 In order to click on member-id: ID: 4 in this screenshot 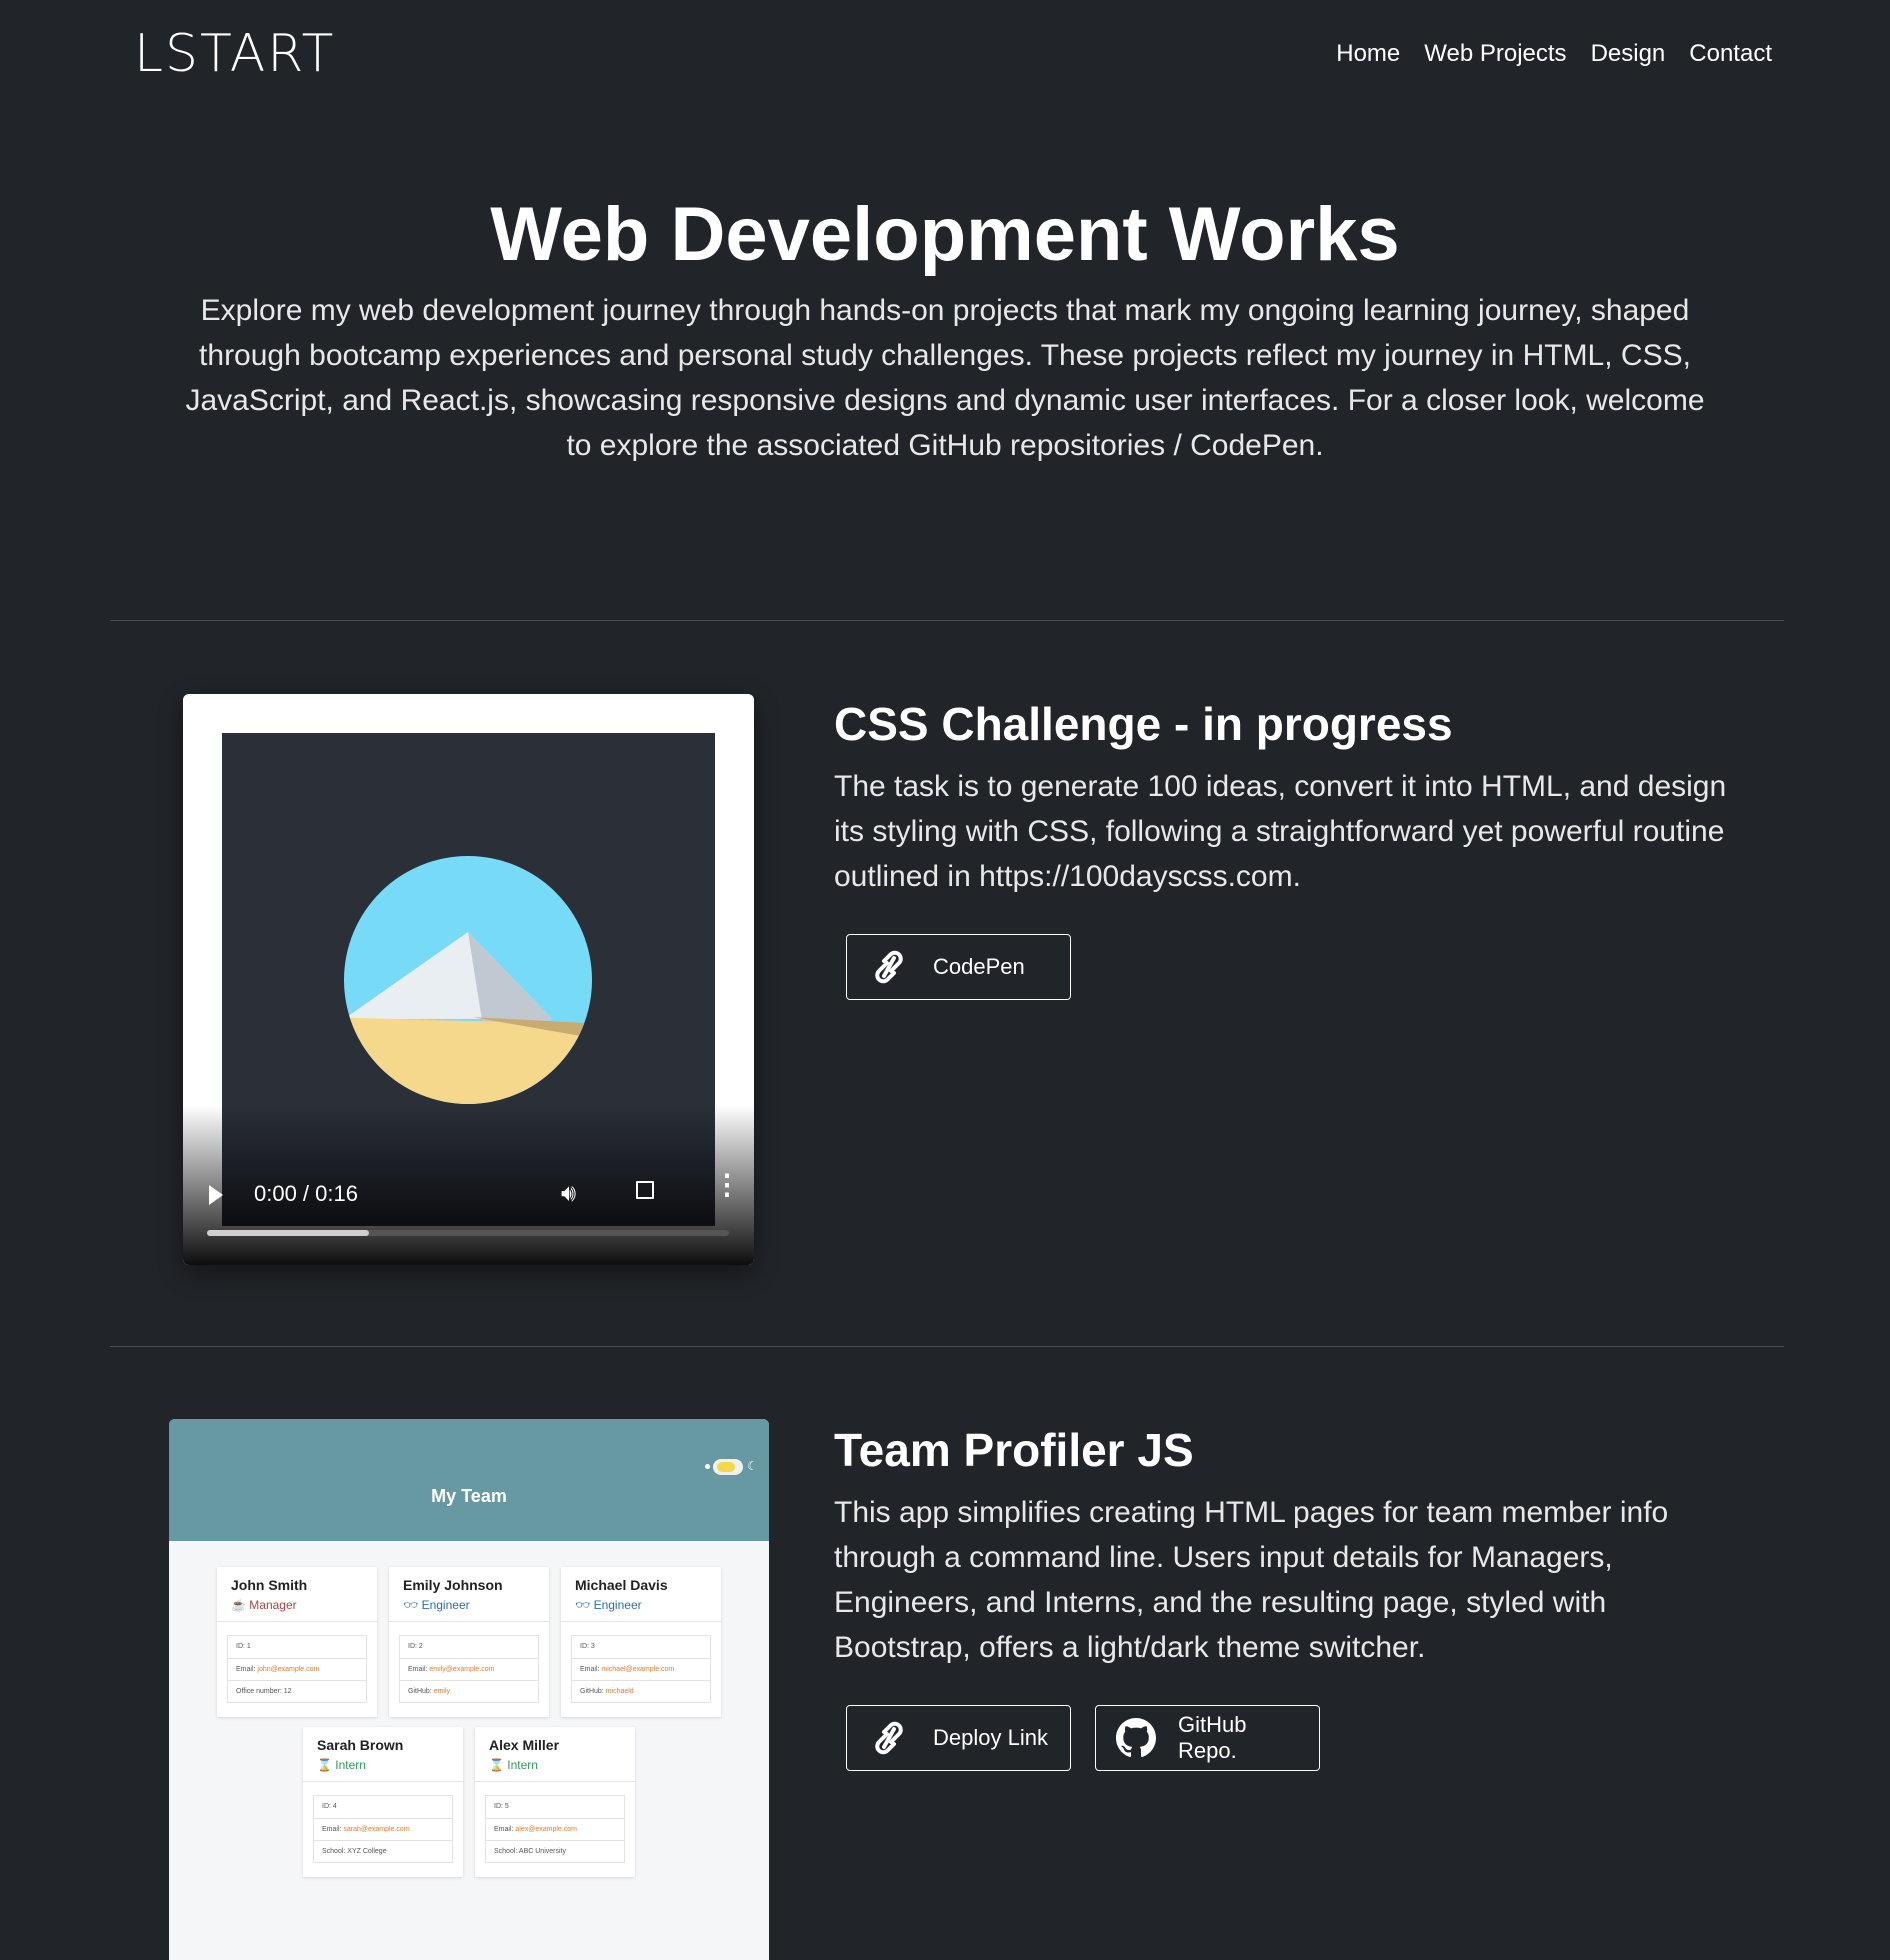, I will do `click(329, 1806)`.